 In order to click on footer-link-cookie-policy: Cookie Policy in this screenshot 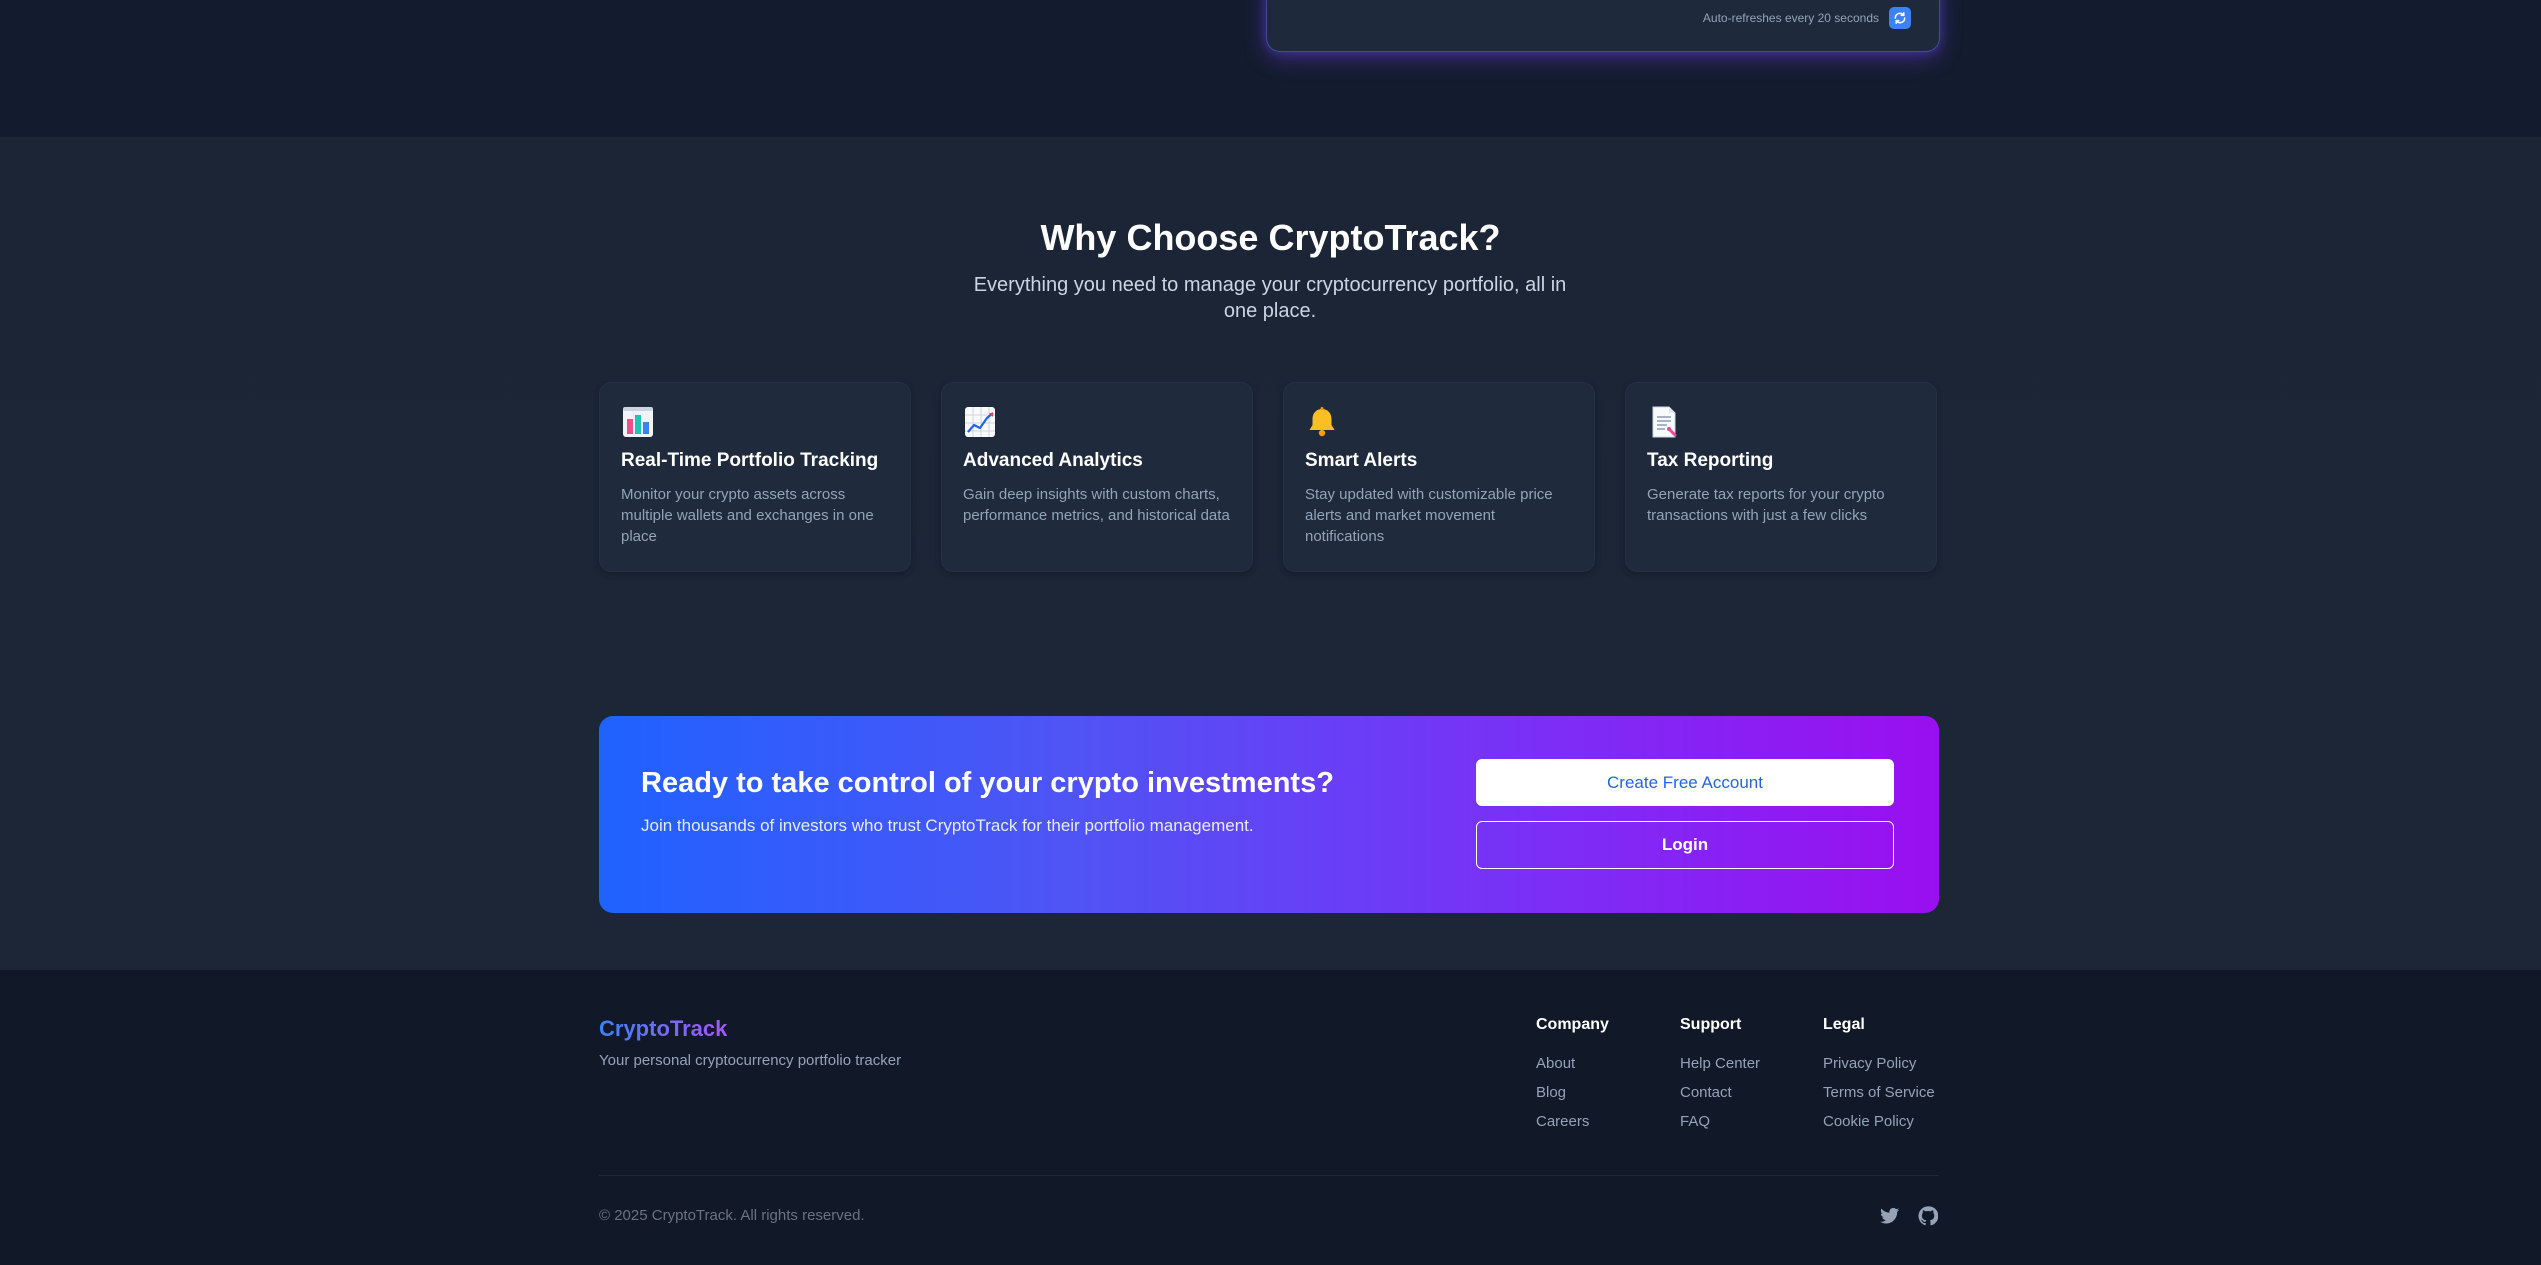, I will do `click(1879, 1121)`.